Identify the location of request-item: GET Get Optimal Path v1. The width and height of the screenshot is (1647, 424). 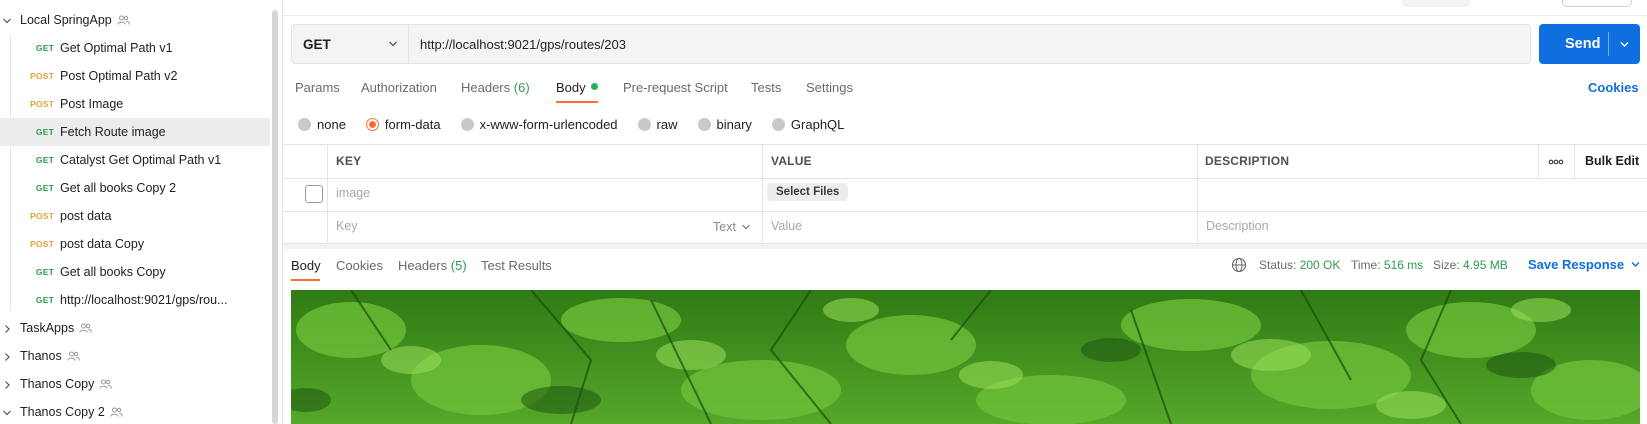
(135, 48).